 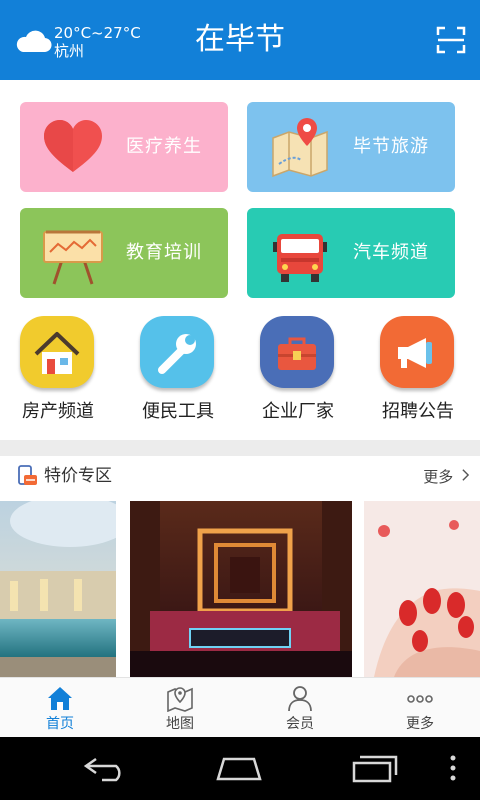 I want to click on weather-widget: 20°C~27°C 杭州, so click(x=79, y=44).